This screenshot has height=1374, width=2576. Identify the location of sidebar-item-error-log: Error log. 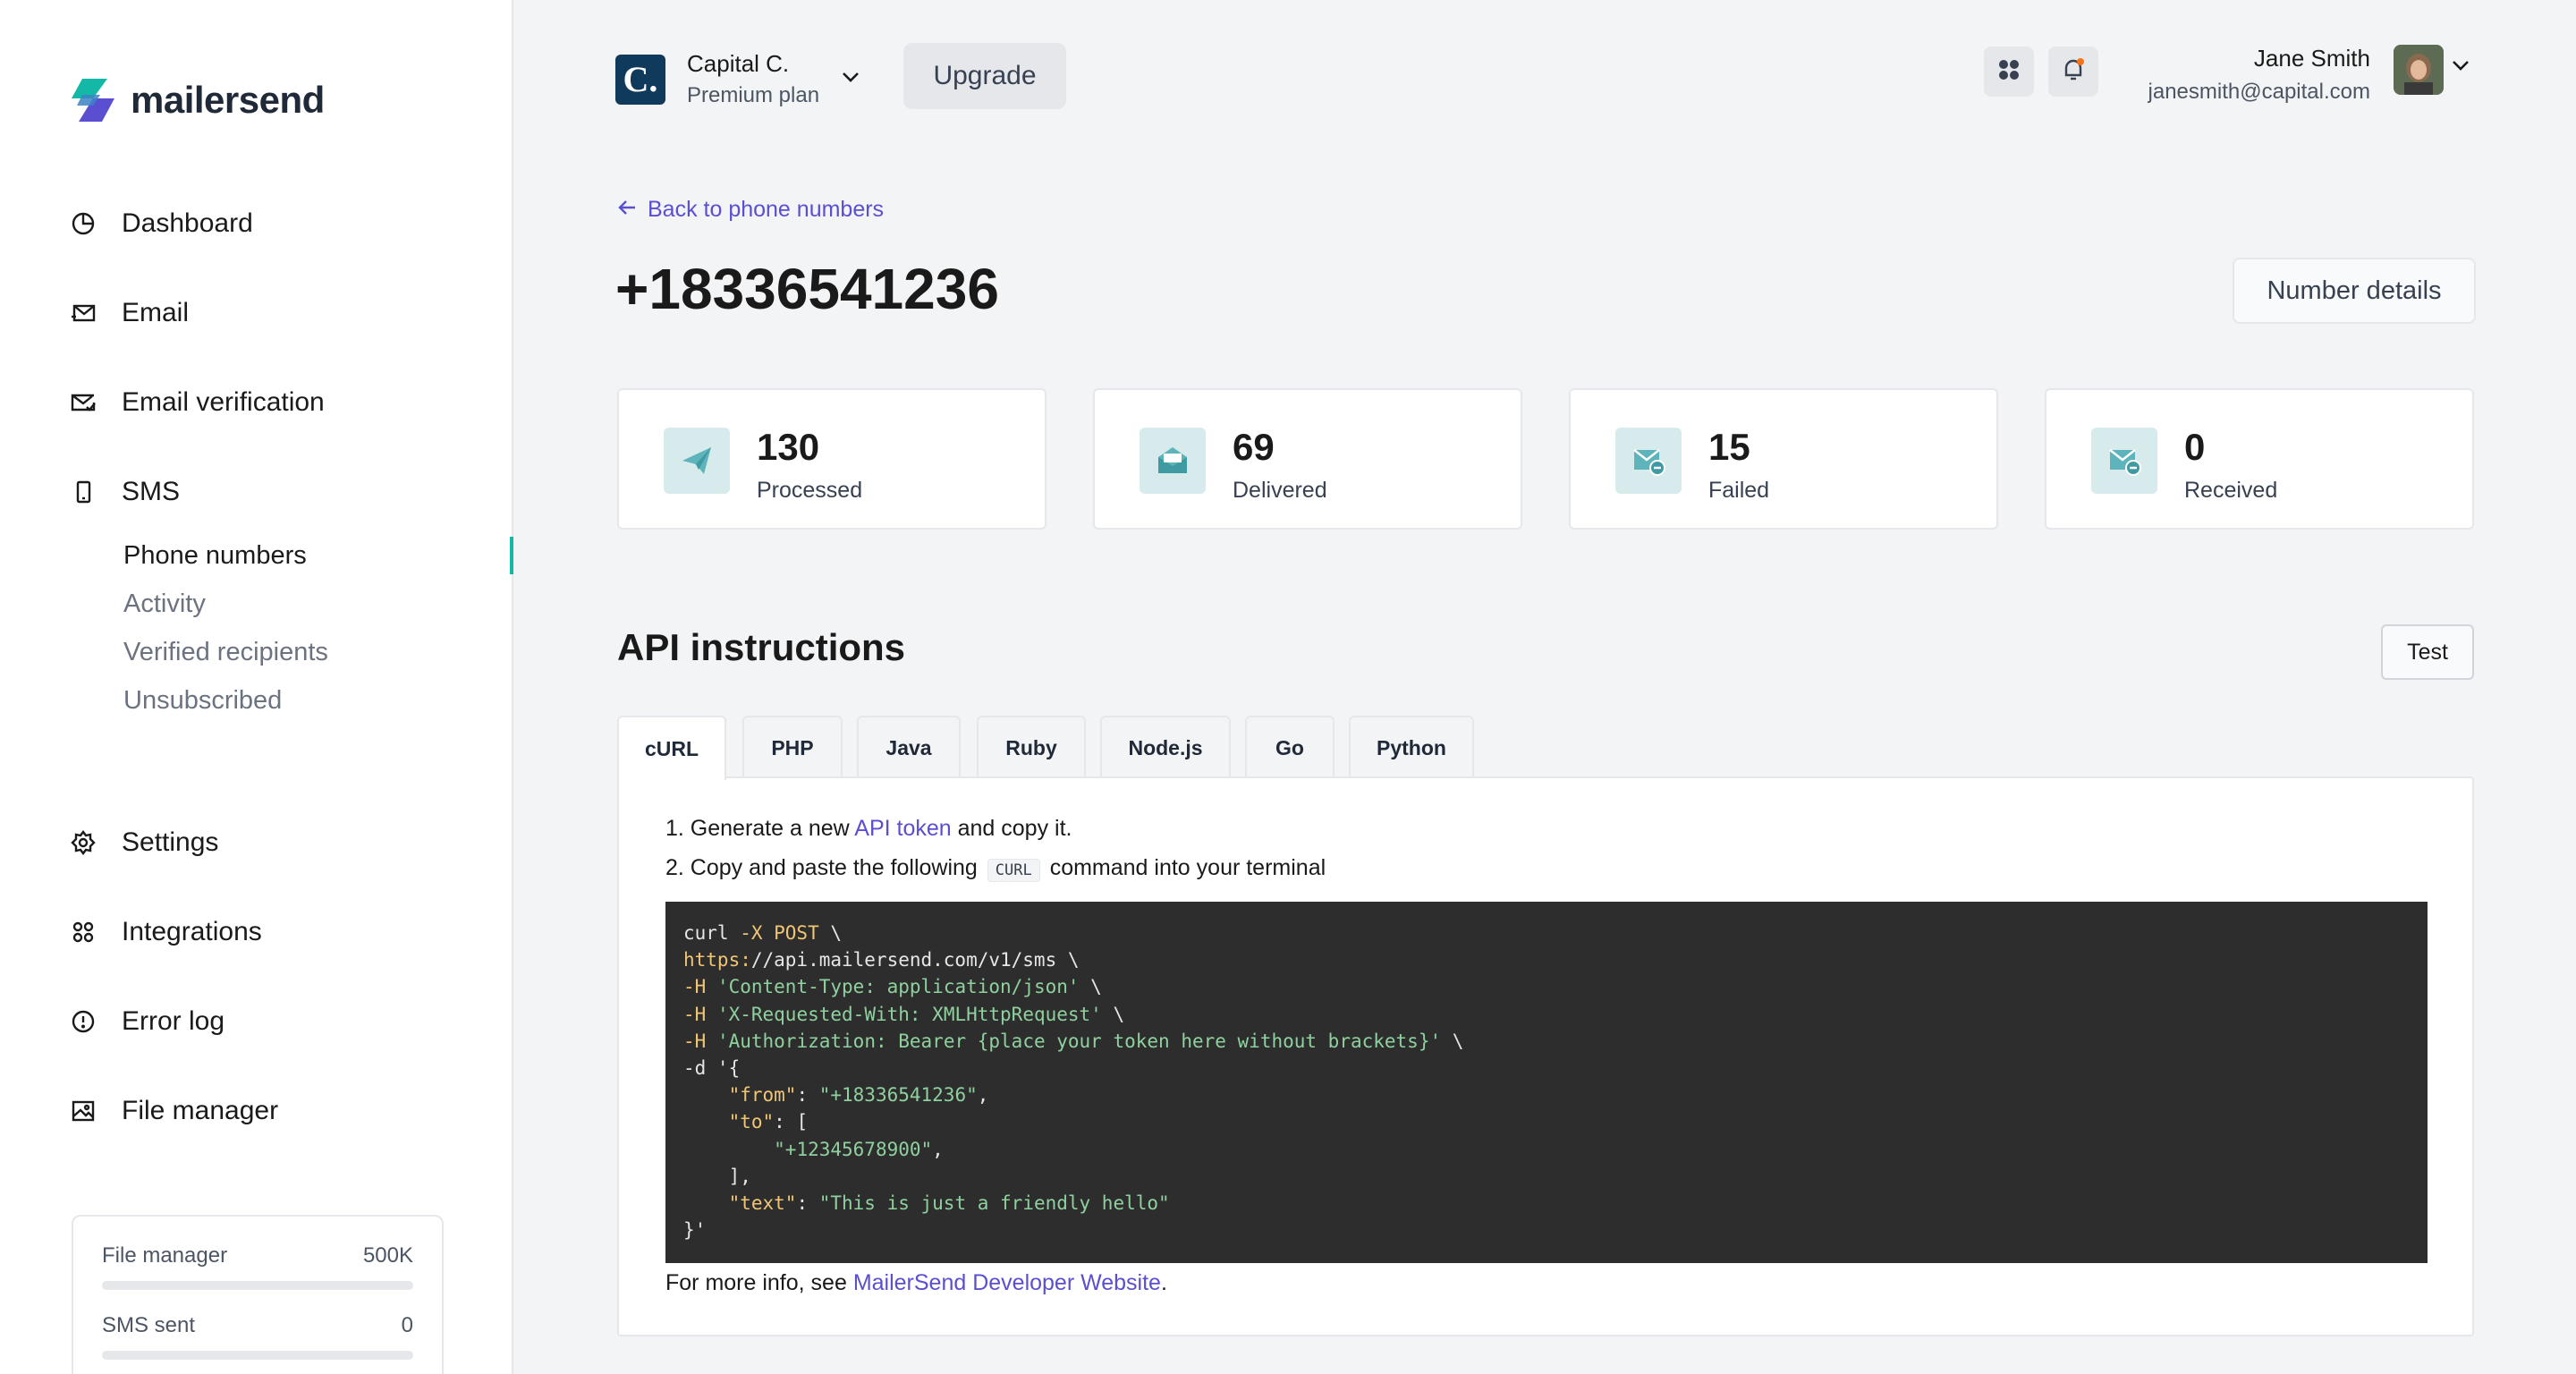
(147, 1021).